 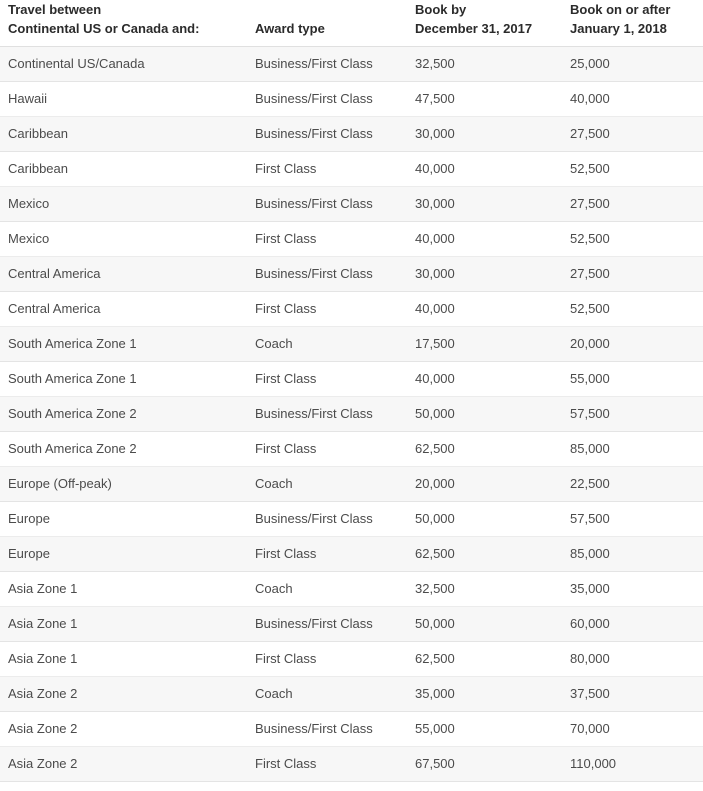 I want to click on column-header-book-on-or-after: Book on or after January 1, 2018, so click(x=636, y=23).